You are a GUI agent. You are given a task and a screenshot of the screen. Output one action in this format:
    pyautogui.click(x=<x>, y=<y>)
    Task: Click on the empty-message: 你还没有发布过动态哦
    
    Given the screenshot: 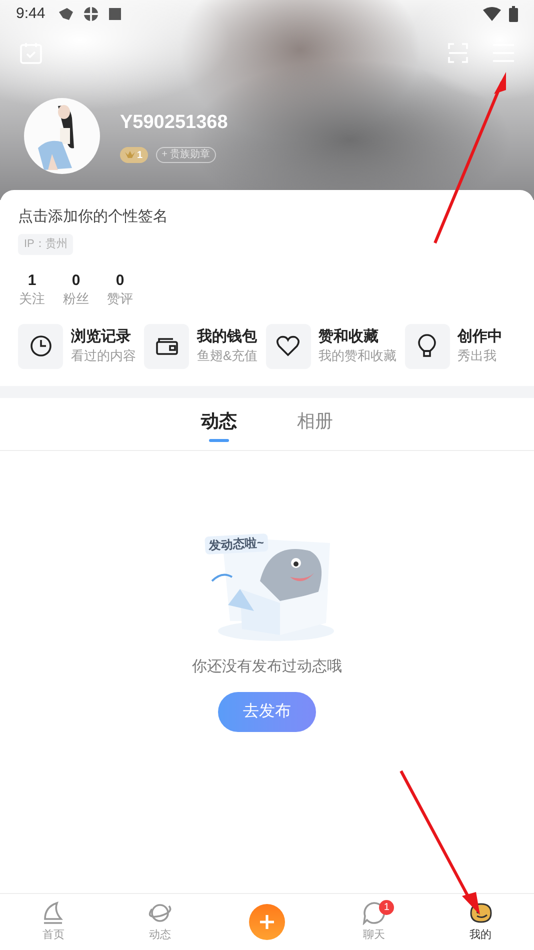 What is the action you would take?
    pyautogui.click(x=267, y=666)
    